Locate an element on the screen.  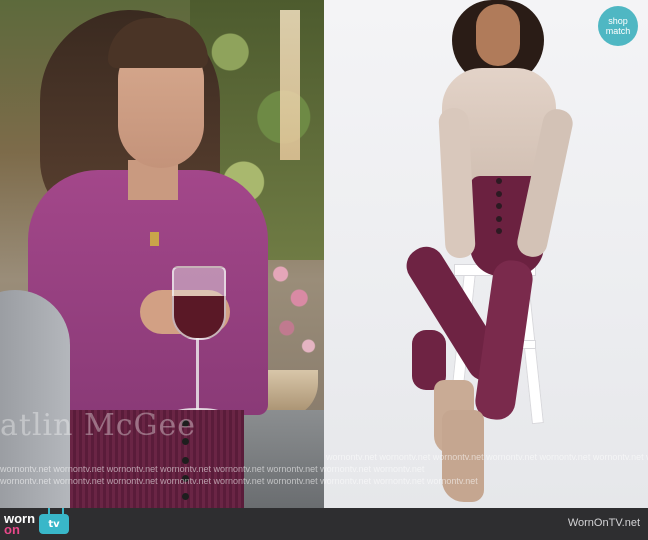
wine-glass-stem is located at coordinates (197, 374).